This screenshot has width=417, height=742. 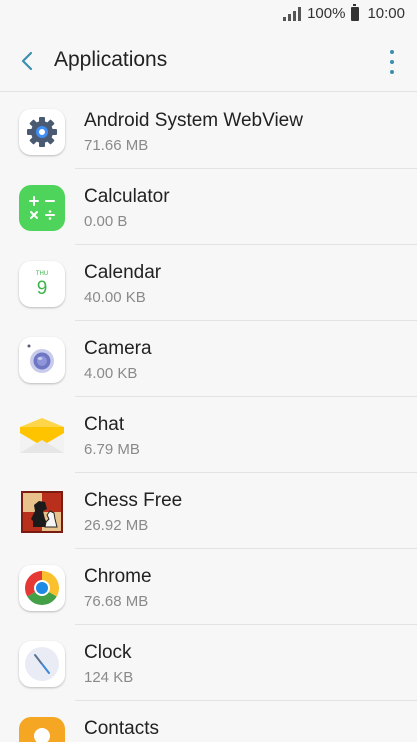 I want to click on app-name: Chrome, so click(x=118, y=576).